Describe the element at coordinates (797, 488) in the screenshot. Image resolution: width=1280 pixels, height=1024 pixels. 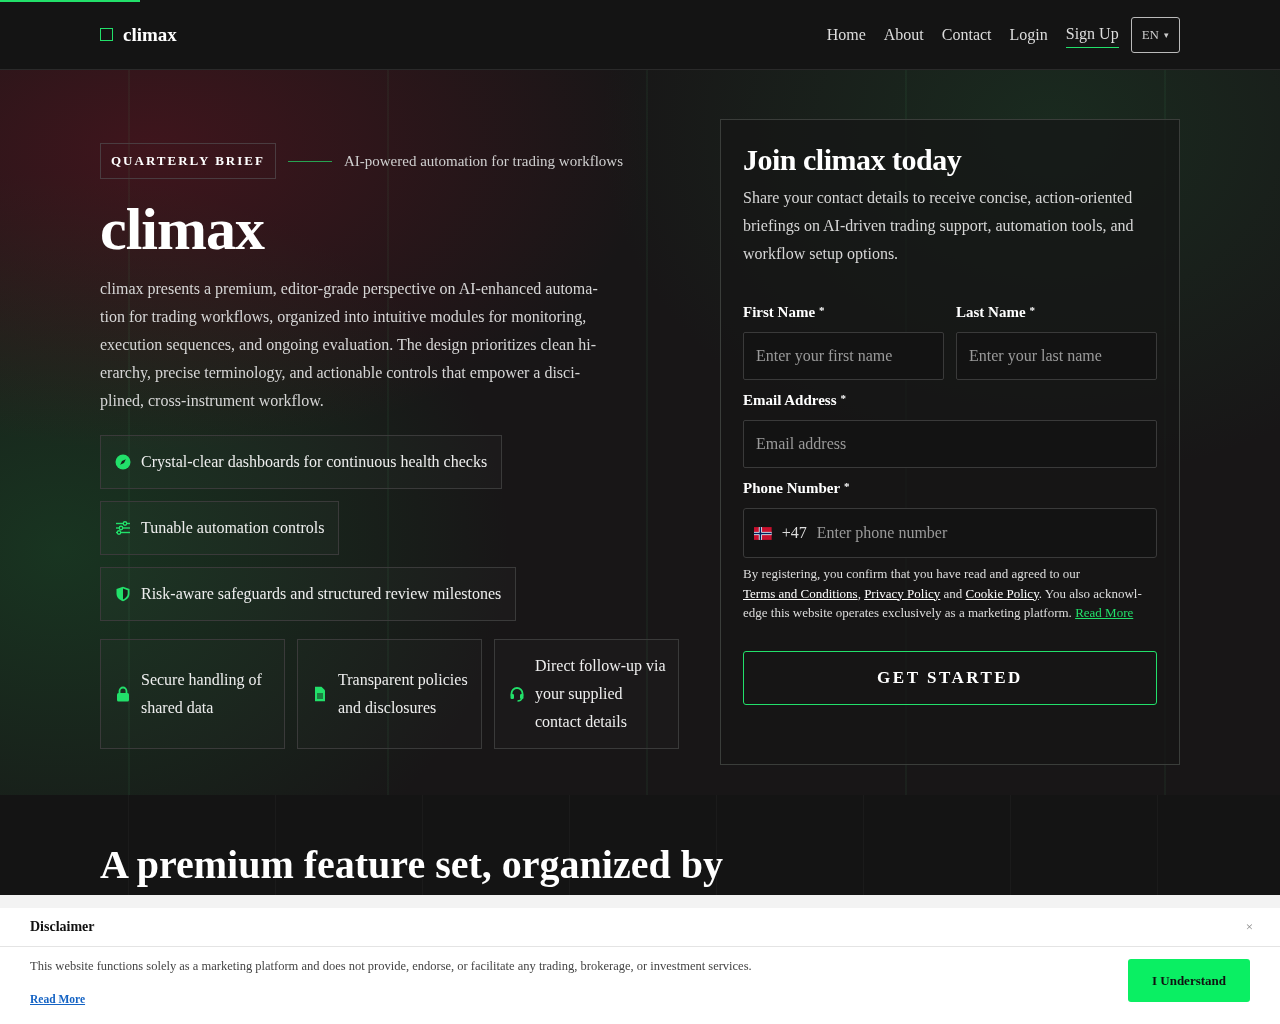
I see `field-label: Phone Number *` at that location.